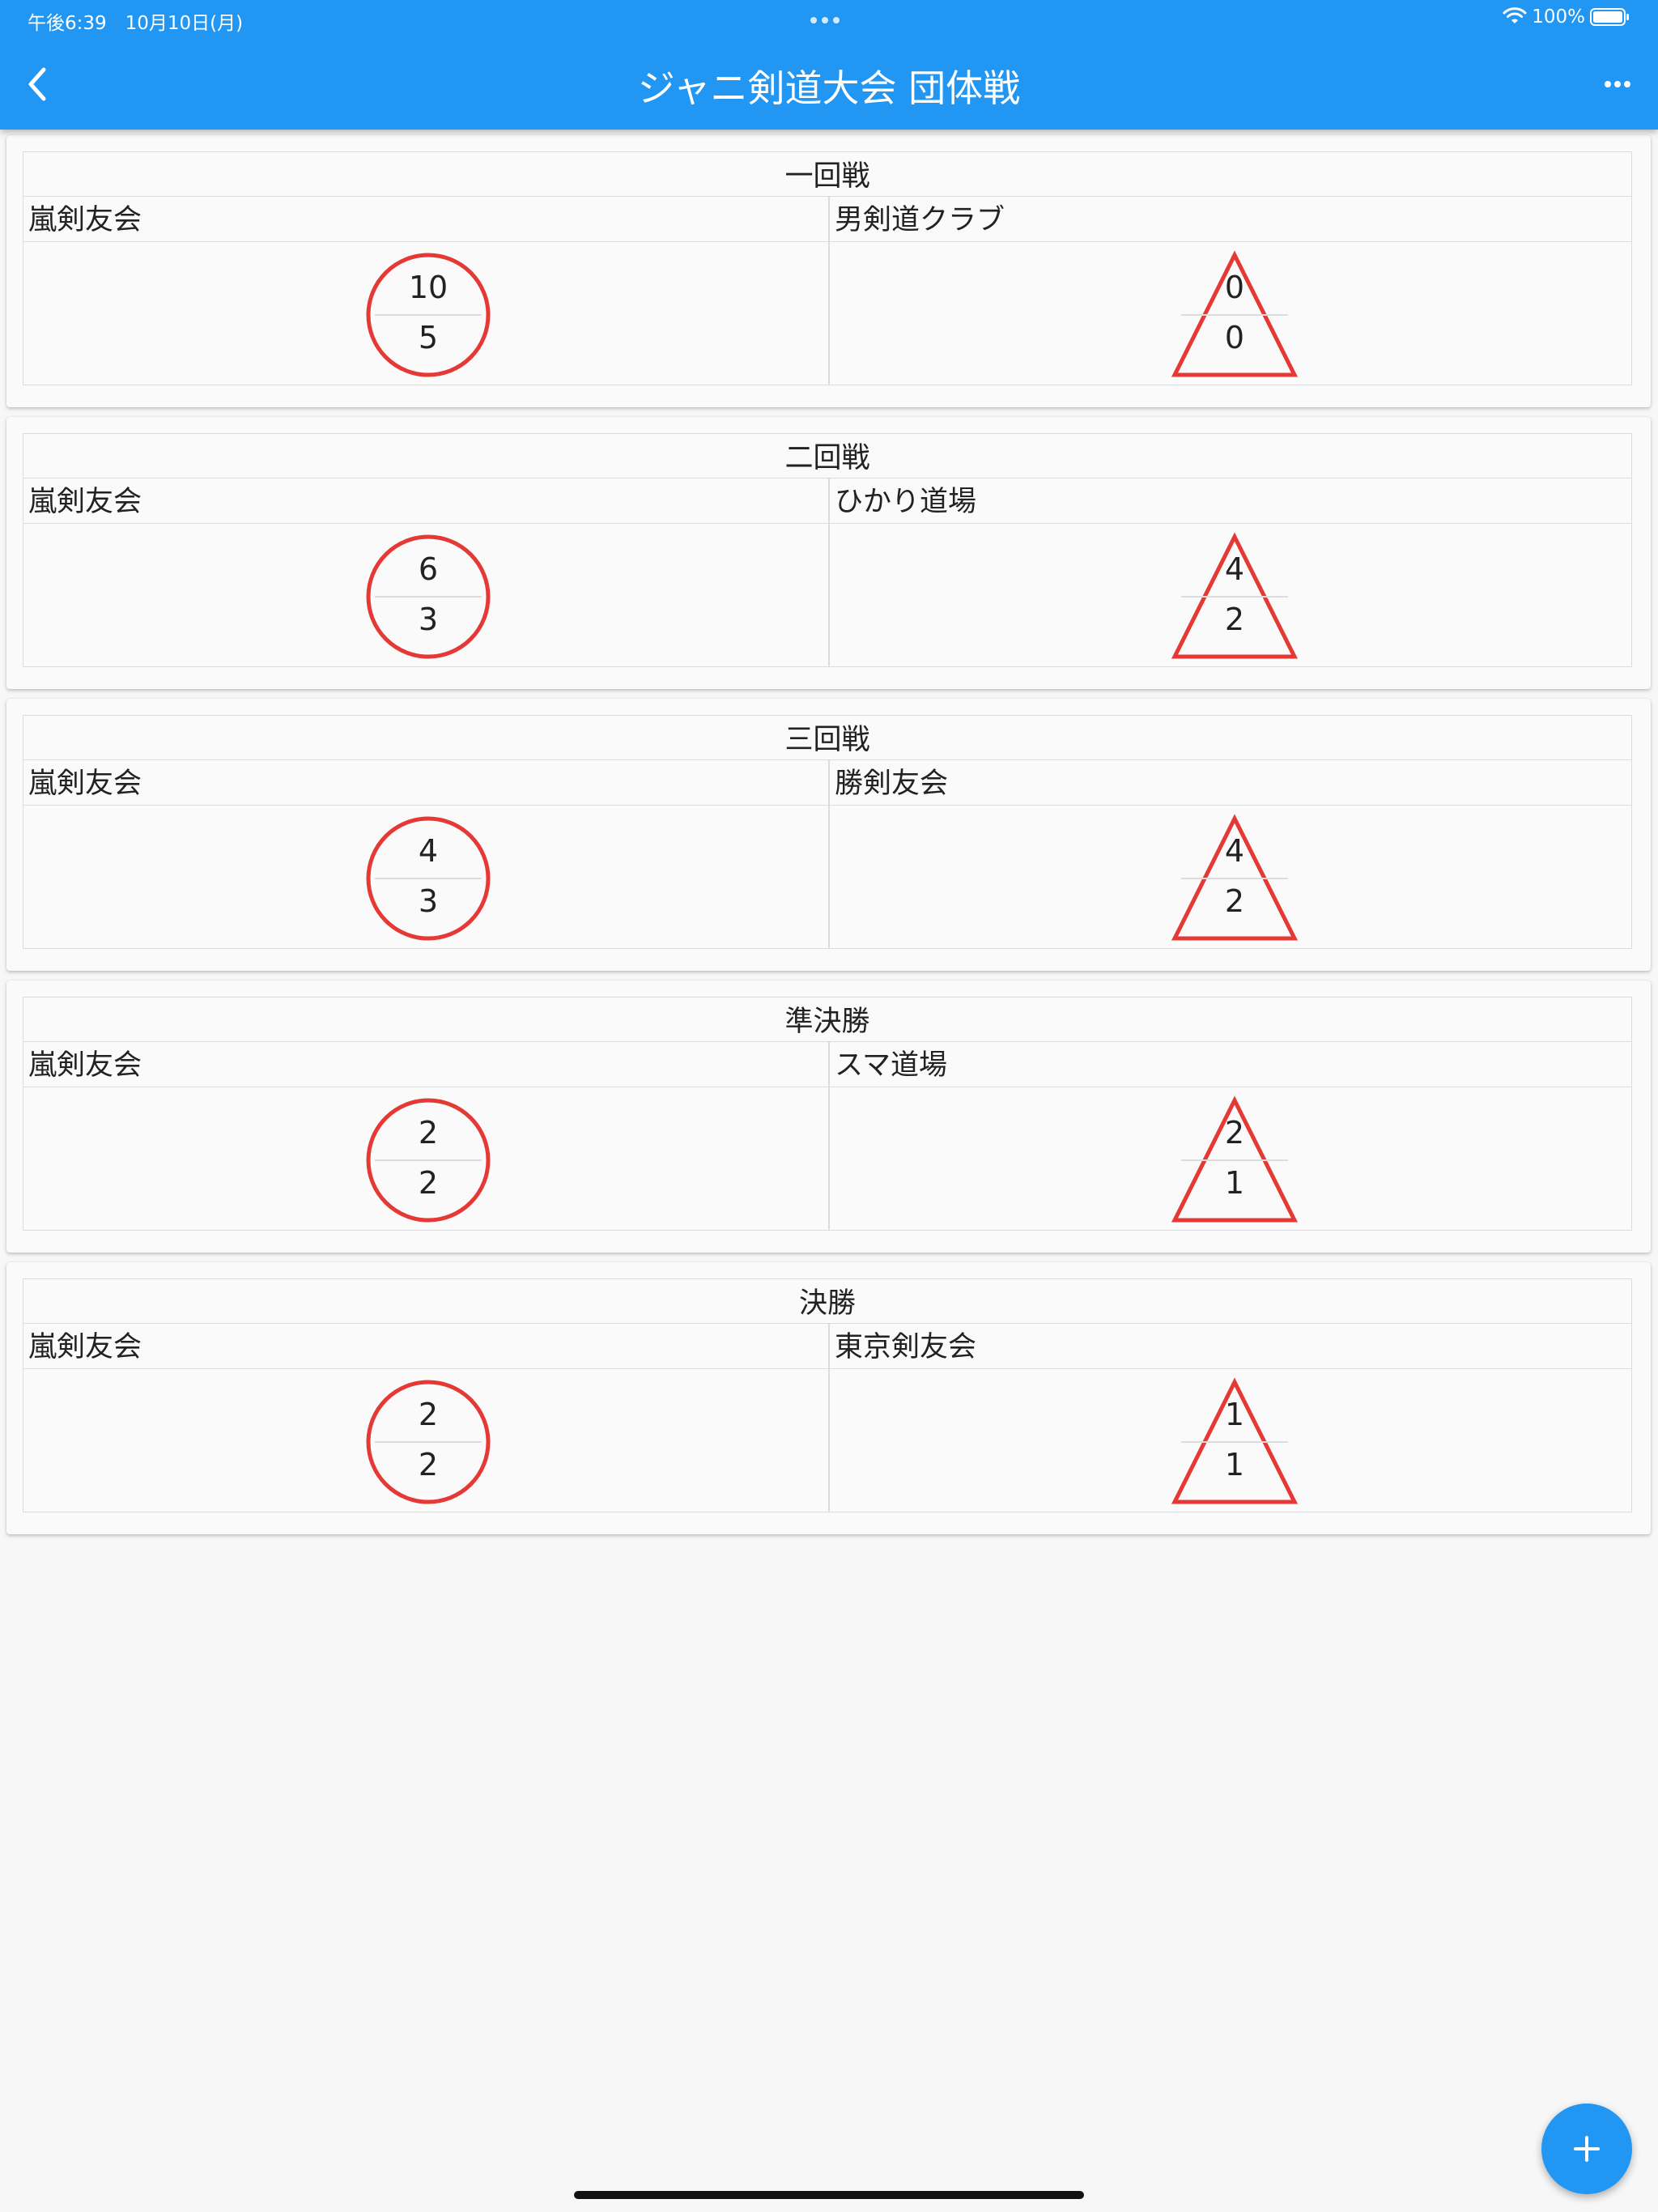 This screenshot has height=2212, width=1658. What do you see at coordinates (827, 1302) in the screenshot?
I see `round-title: 決勝` at bounding box center [827, 1302].